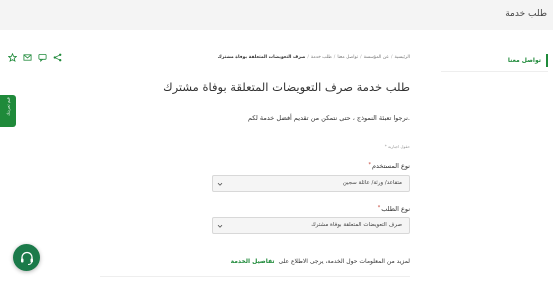  I want to click on headset-icon, so click(26, 258).